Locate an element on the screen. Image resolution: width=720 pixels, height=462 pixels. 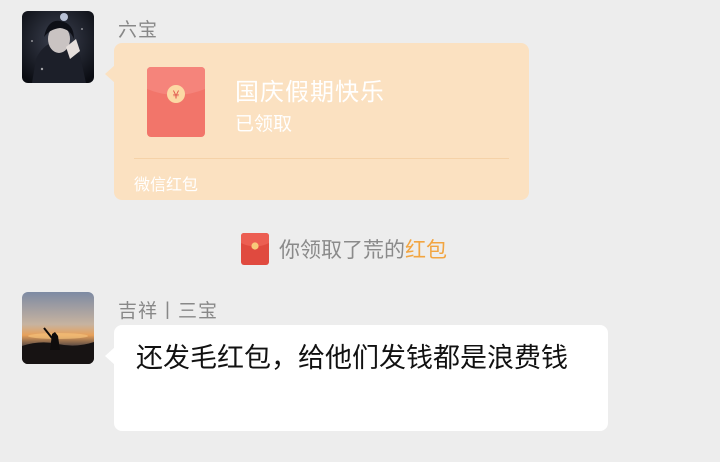
sunset-mountain-avatar-icon is located at coordinates (58, 328).